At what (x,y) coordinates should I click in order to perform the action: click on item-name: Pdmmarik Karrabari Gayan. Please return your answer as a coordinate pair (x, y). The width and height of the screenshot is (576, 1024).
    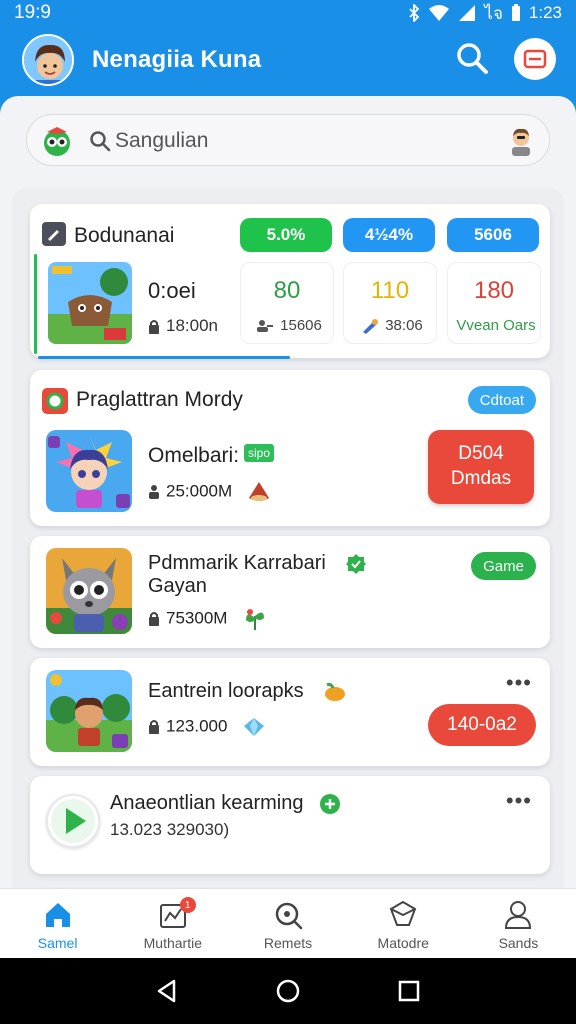
    Looking at the image, I should click on (263, 575).